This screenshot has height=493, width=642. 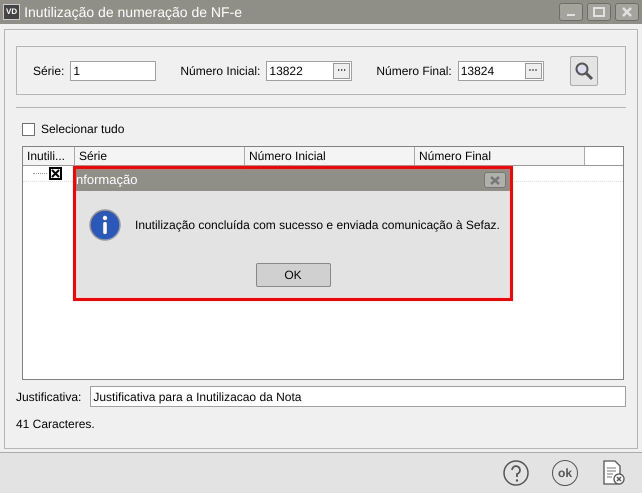 I want to click on justification-field: Justificativa para a Inutilizacao da Nota, so click(x=358, y=396).